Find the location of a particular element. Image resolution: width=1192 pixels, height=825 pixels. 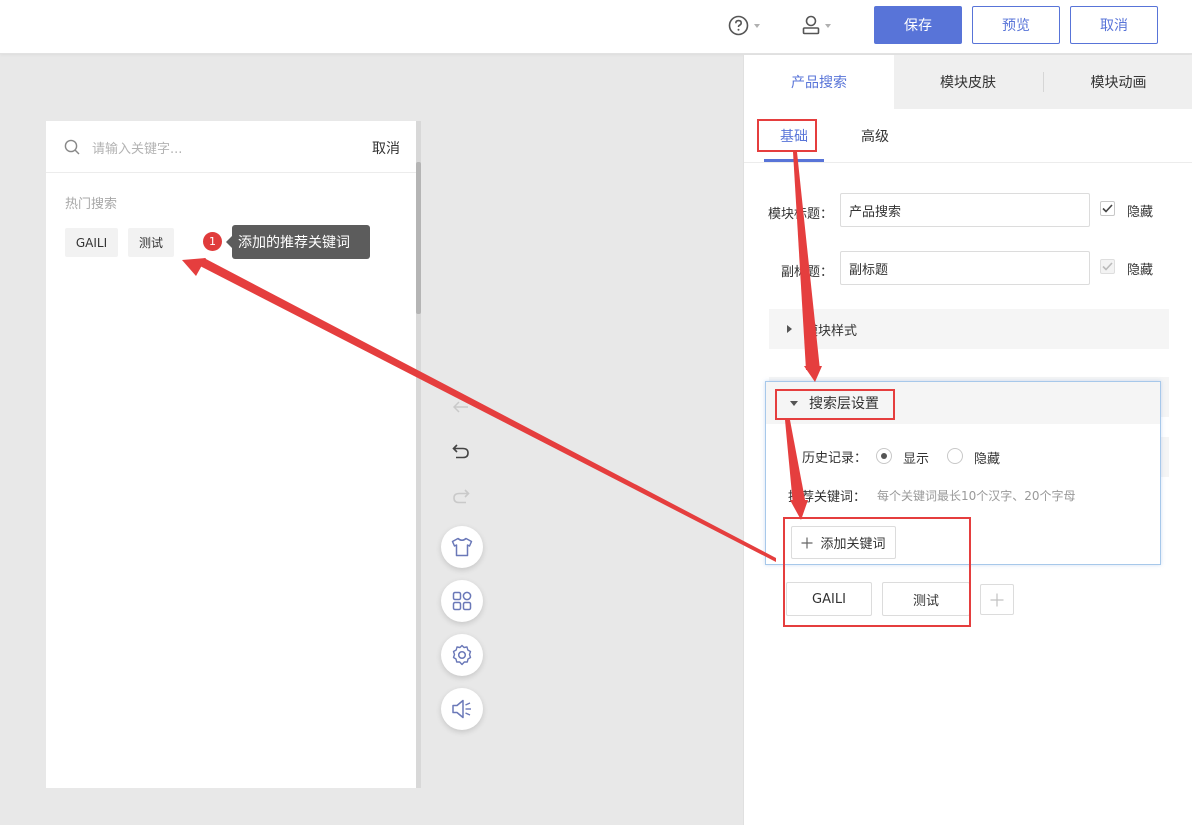

preview-scrollbar-thumb is located at coordinates (418, 238).